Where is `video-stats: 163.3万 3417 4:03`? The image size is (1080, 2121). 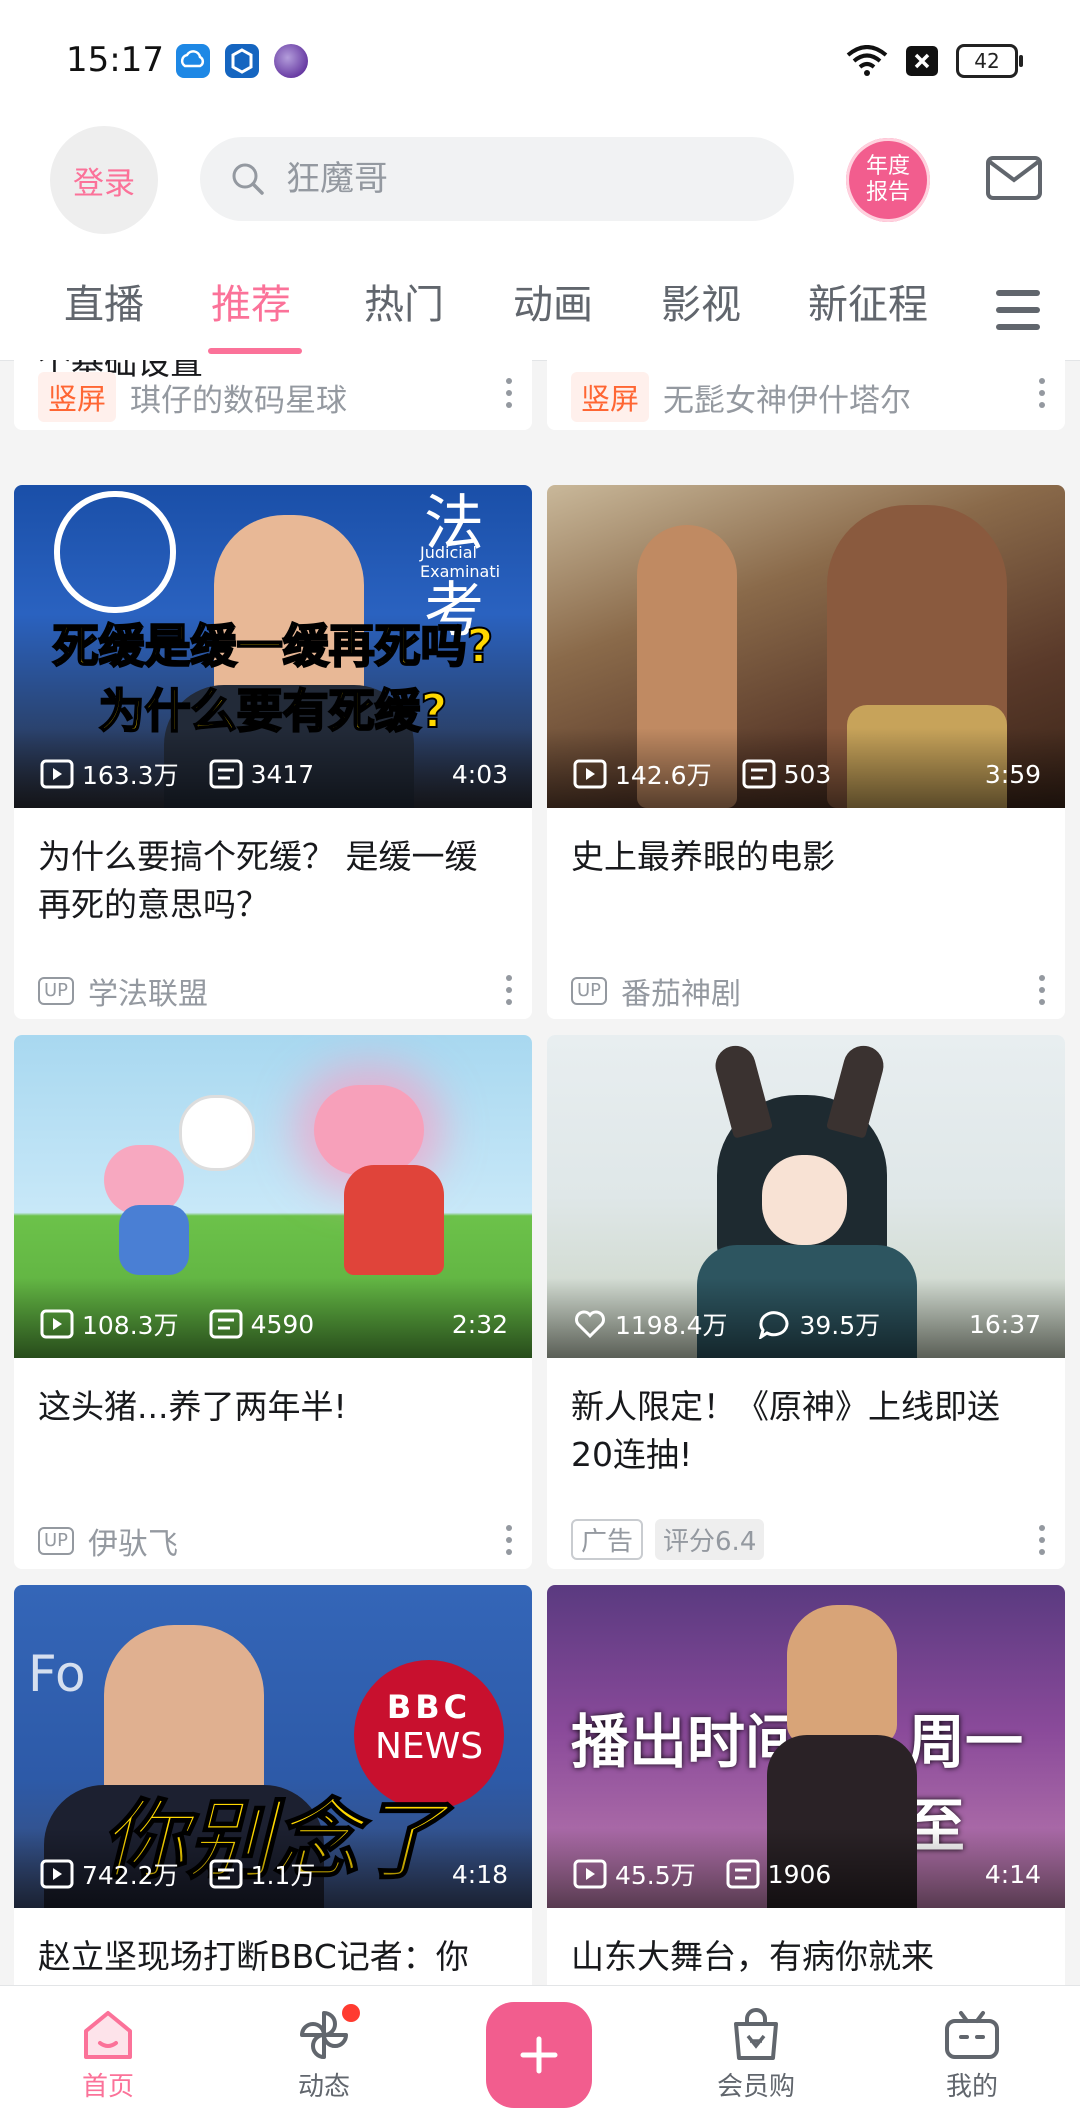 video-stats: 163.3万 3417 4:03 is located at coordinates (274, 774).